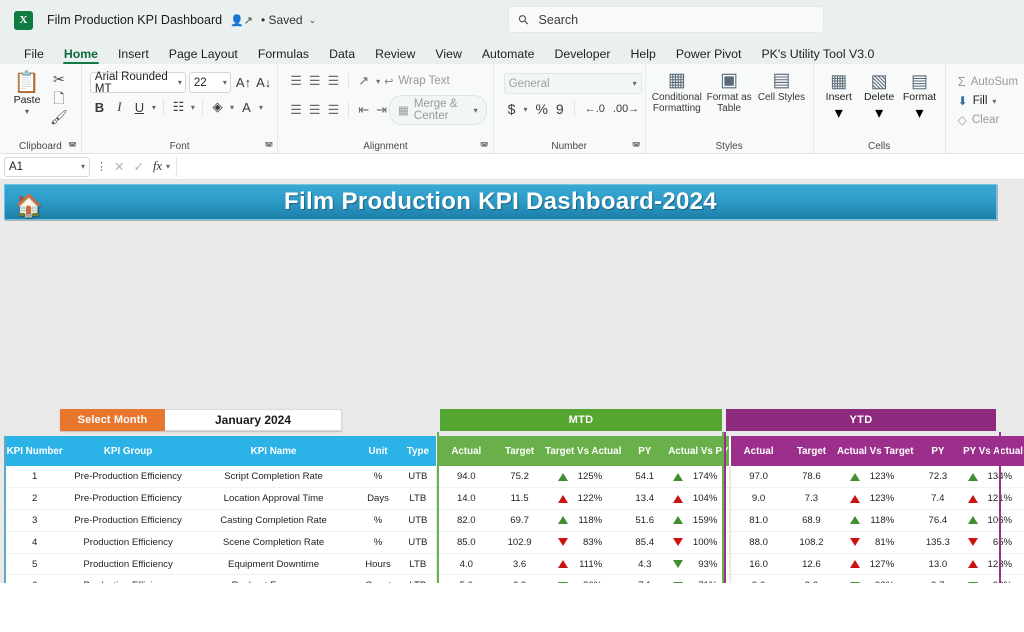 The image size is (1024, 632). Describe the element at coordinates (59, 79) in the screenshot. I see `cut-icon: ✂` at that location.